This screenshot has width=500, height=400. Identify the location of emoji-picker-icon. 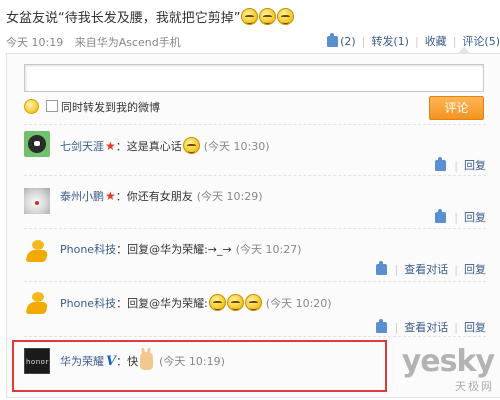
(31, 106).